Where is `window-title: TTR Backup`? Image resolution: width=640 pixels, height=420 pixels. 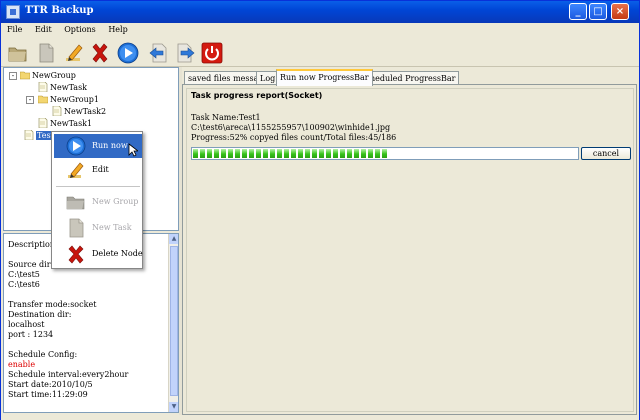
window-title: TTR Backup is located at coordinates (59, 10).